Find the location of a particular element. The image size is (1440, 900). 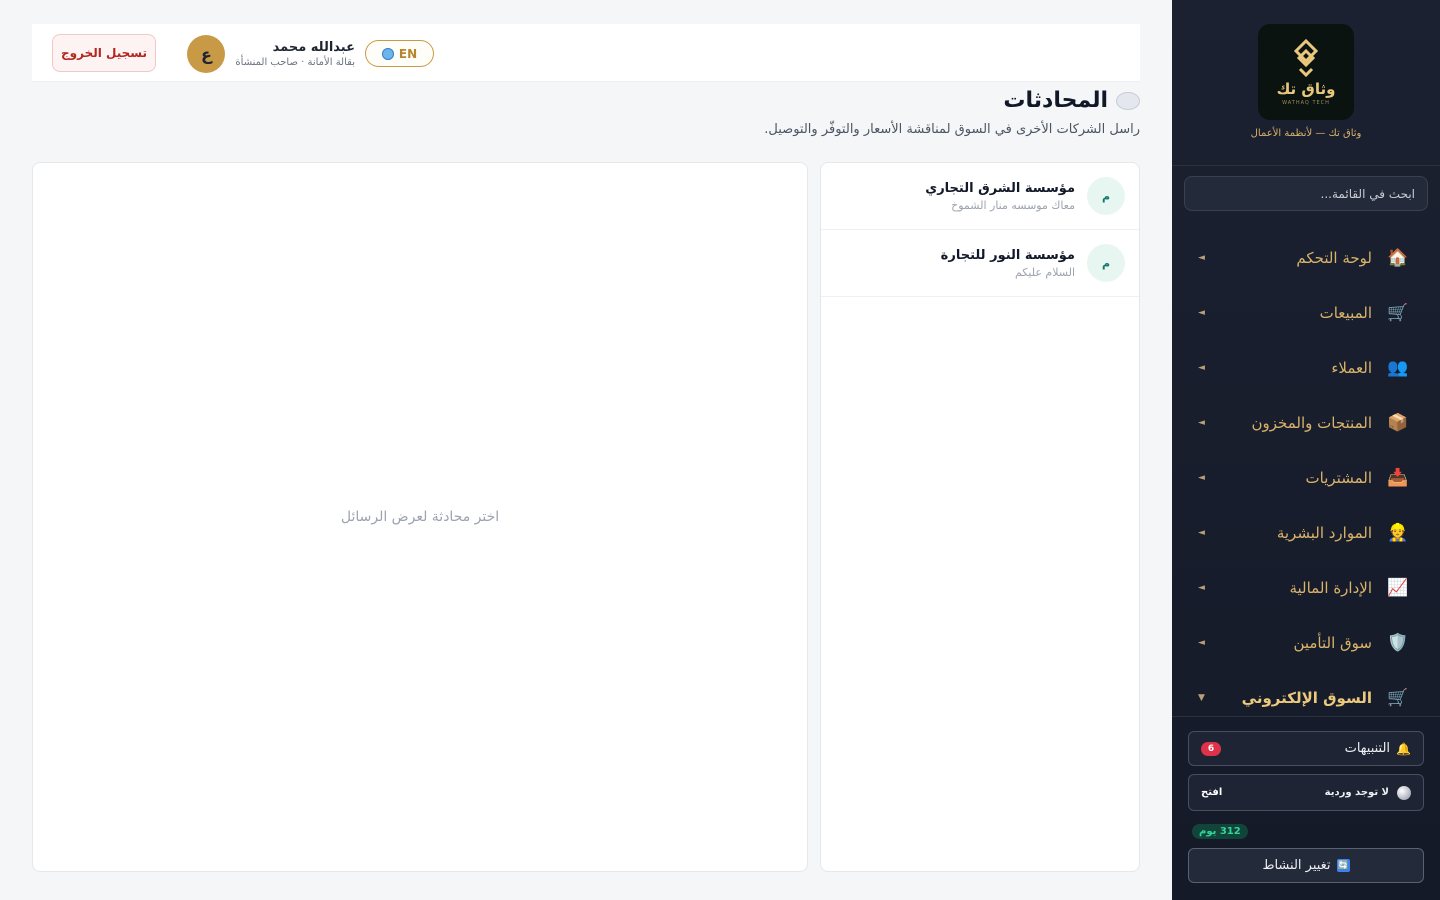

sidebar-item-label: سوق التأمين is located at coordinates (1332, 642).